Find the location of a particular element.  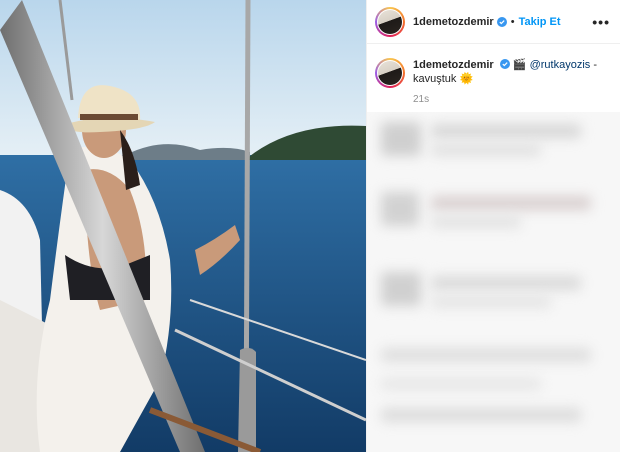

mention-link: @rutkayozis is located at coordinates (560, 65).